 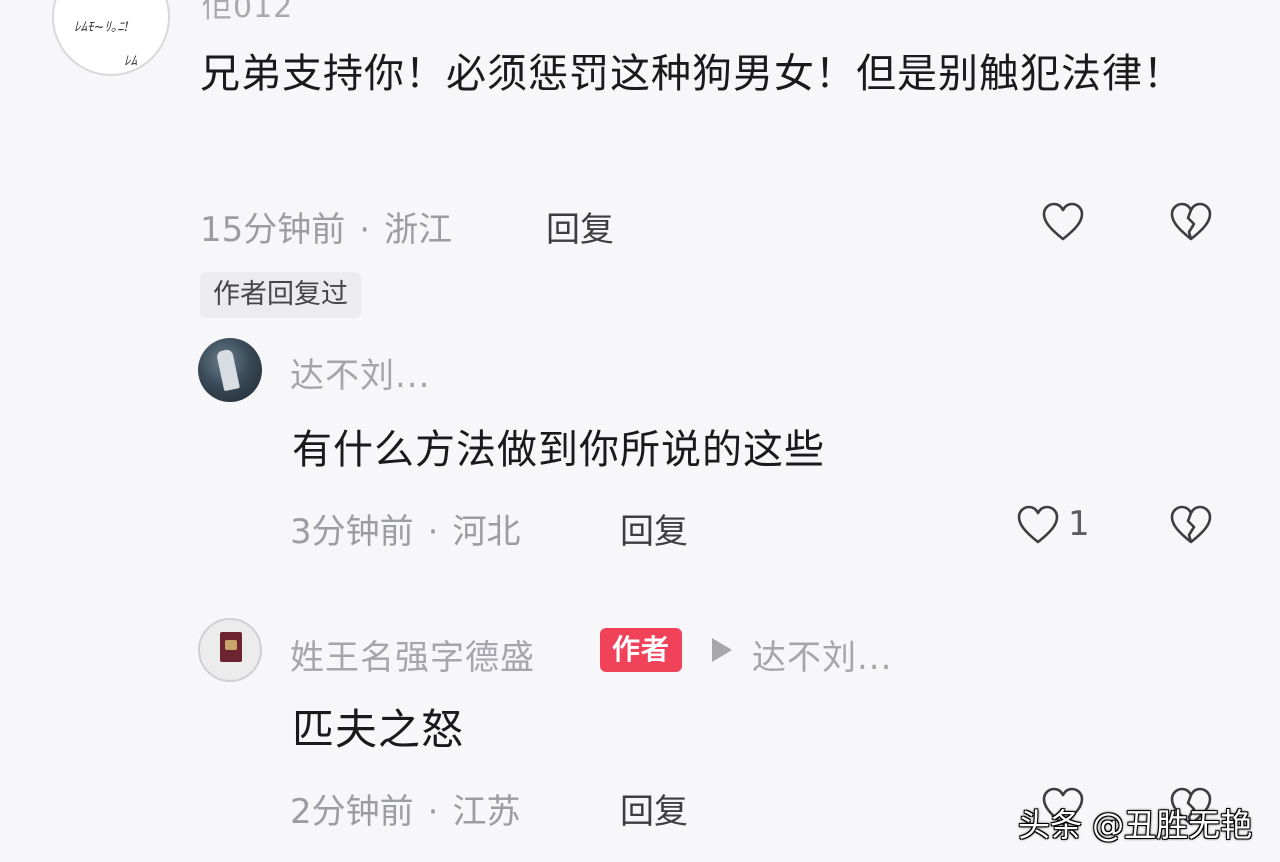 I want to click on reply-meta: 2分钟前 · 江苏, so click(x=405, y=808).